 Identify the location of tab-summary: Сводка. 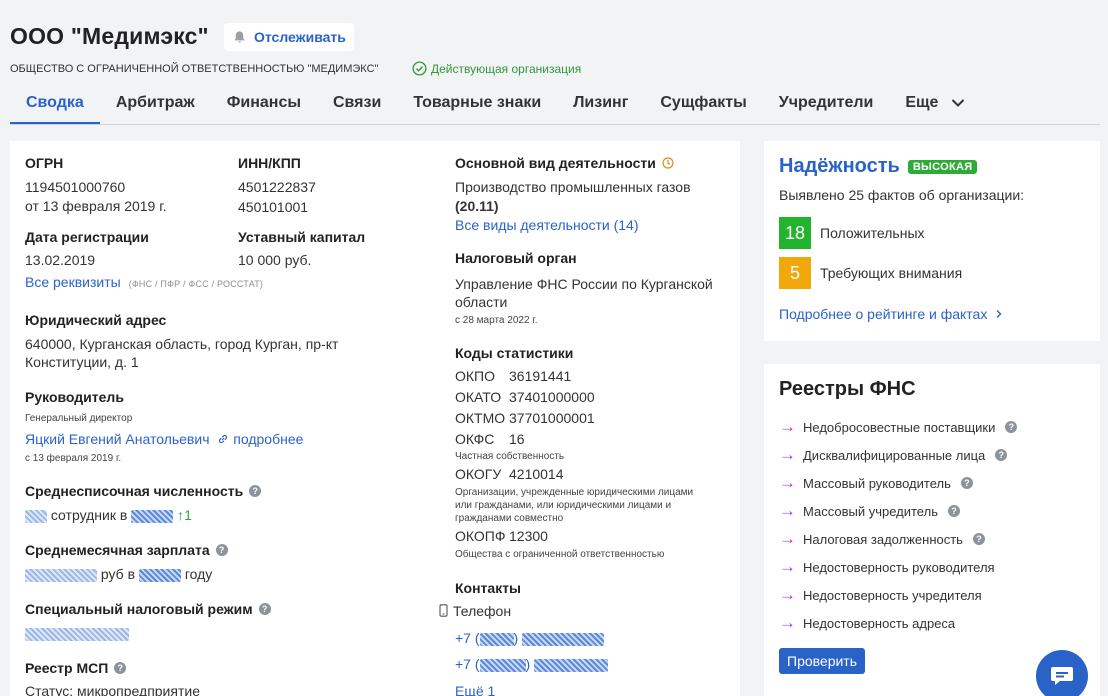
(55, 103).